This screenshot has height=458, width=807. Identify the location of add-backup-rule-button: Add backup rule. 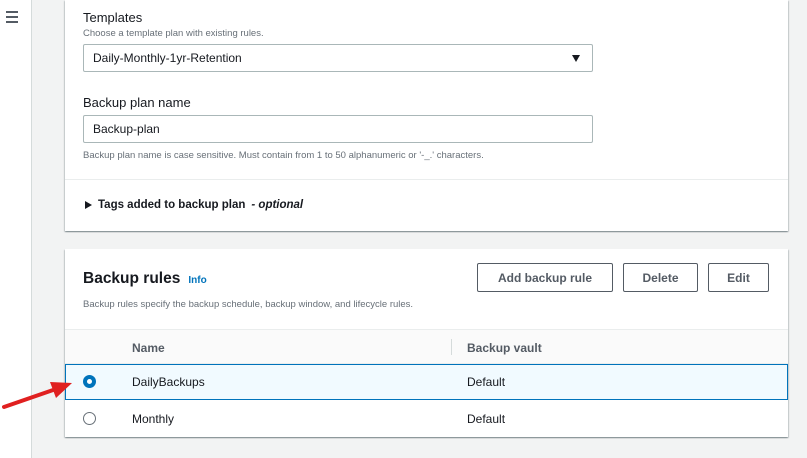
(545, 277).